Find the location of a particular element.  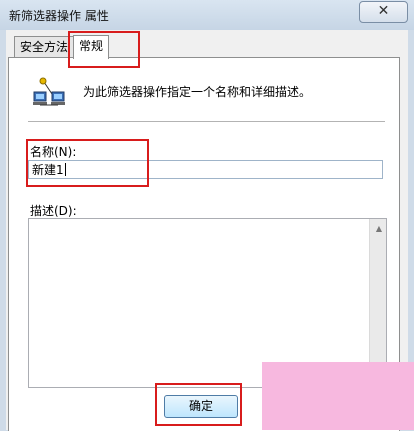

description-label: 描述(D): is located at coordinates (53, 211).